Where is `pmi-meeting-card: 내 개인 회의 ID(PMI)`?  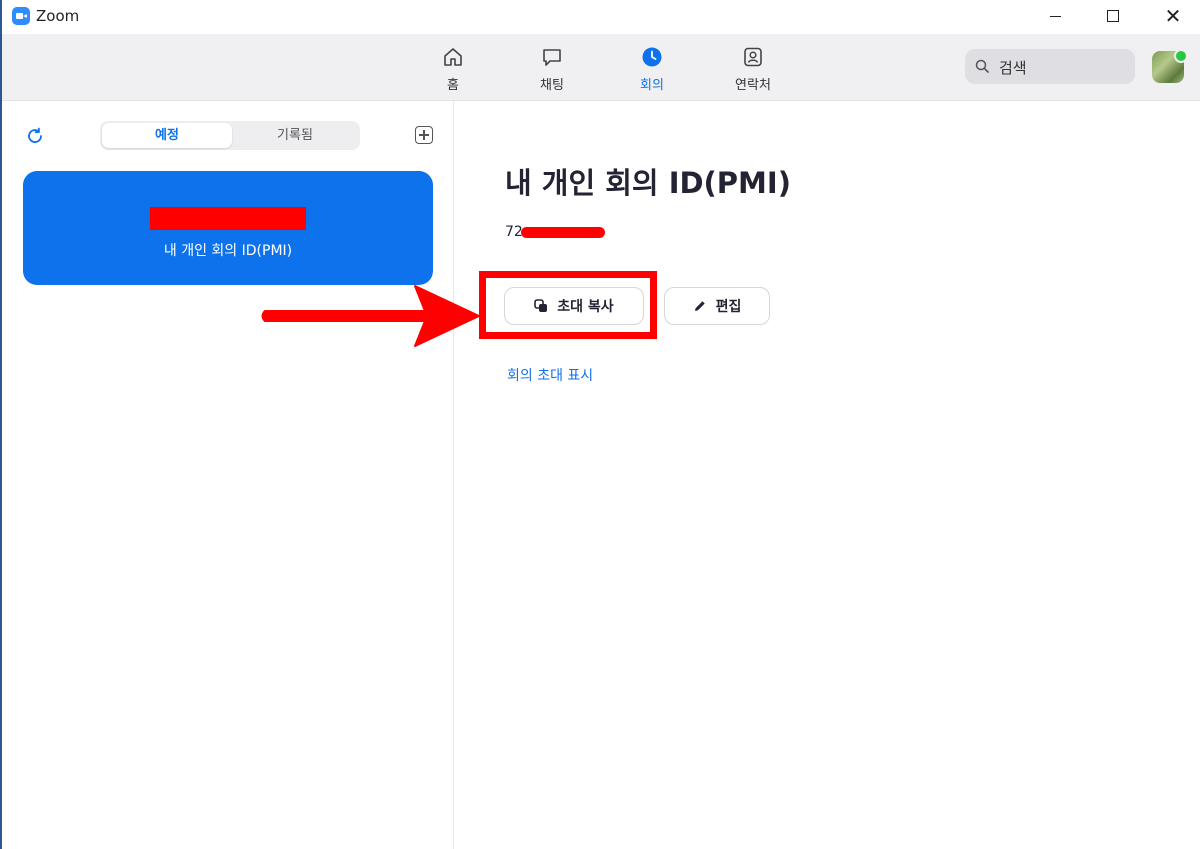
pmi-meeting-card: 내 개인 회의 ID(PMI) is located at coordinates (228, 228).